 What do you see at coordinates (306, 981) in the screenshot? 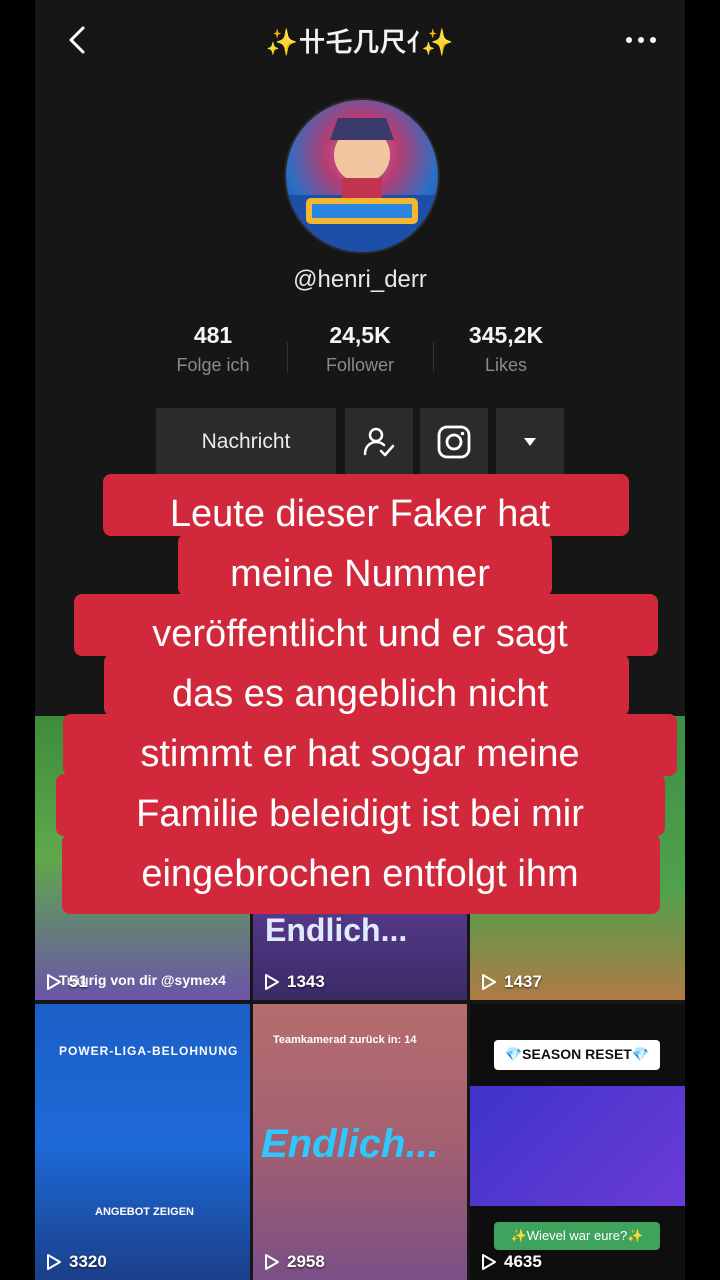
I see `view-count-value: 1343` at bounding box center [306, 981].